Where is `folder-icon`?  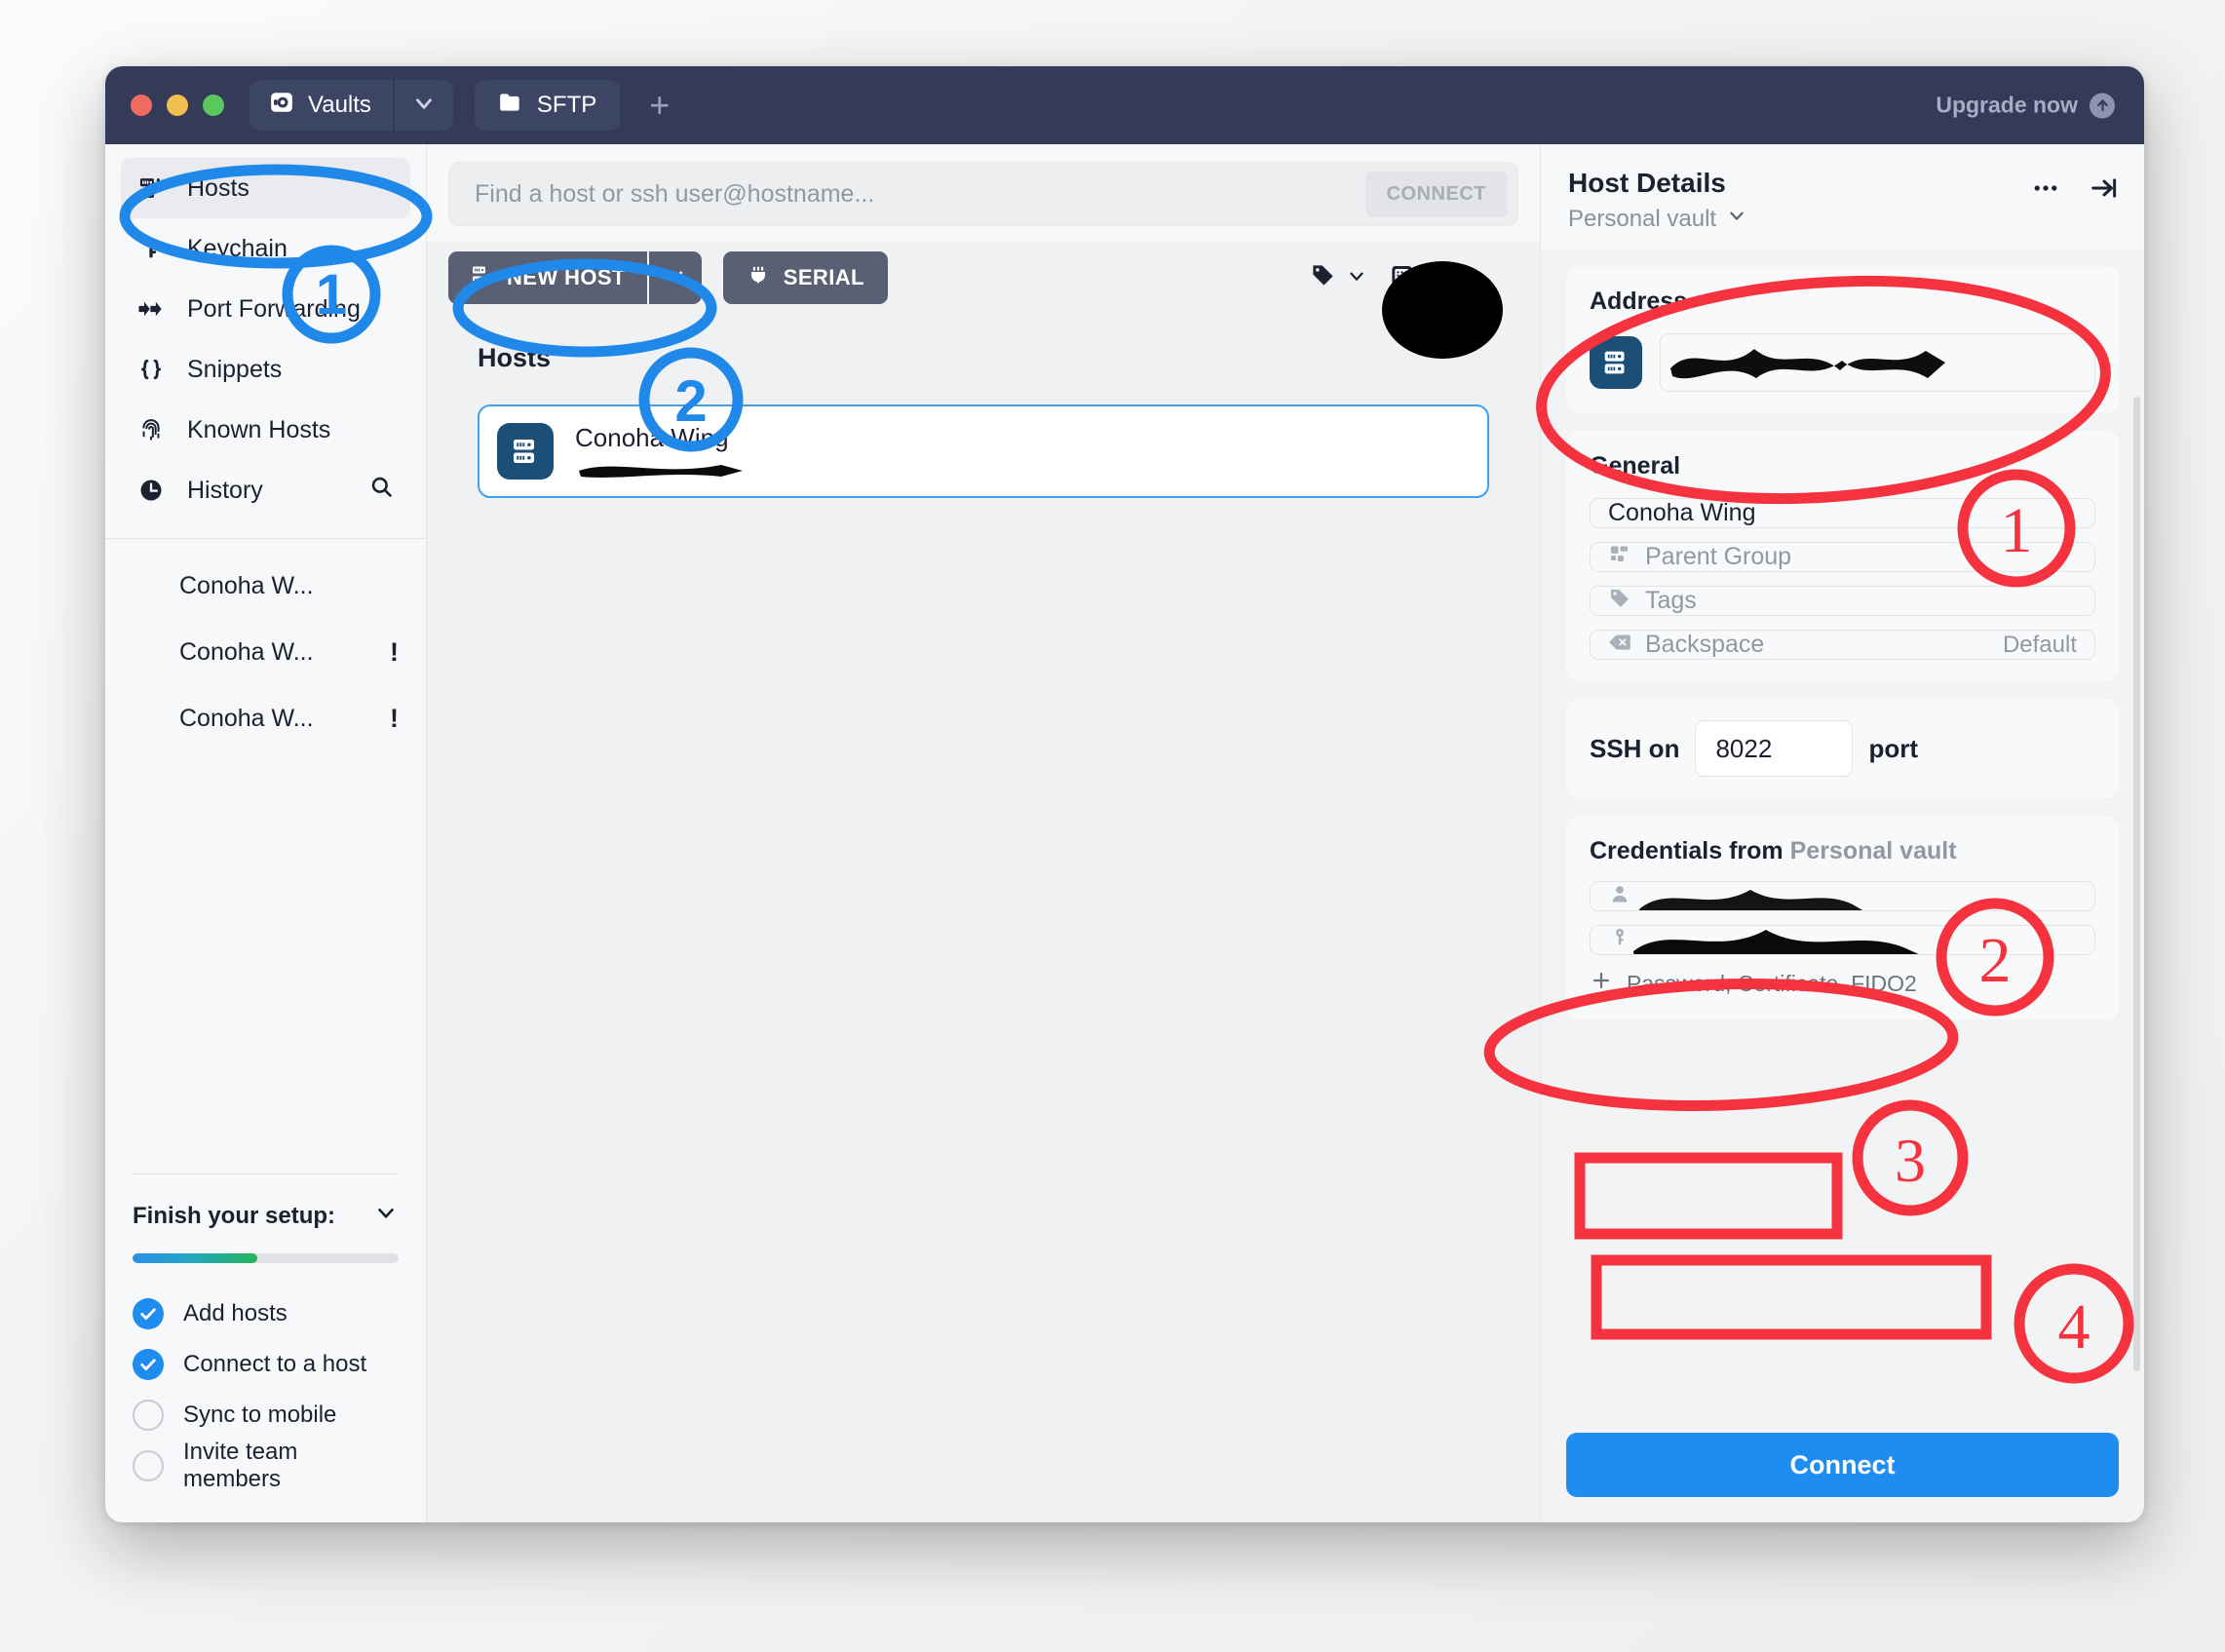 folder-icon is located at coordinates (510, 106).